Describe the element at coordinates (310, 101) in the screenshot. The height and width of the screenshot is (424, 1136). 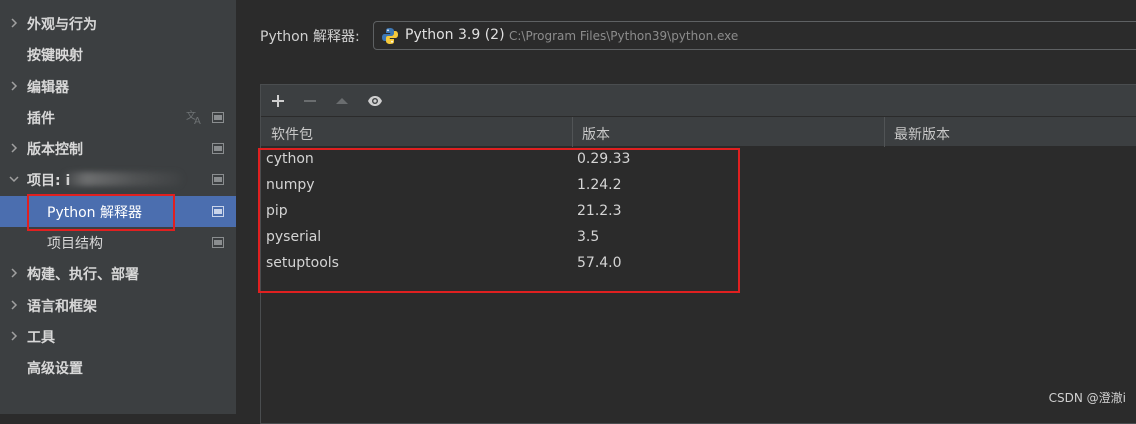
I see `minus-icon` at that location.